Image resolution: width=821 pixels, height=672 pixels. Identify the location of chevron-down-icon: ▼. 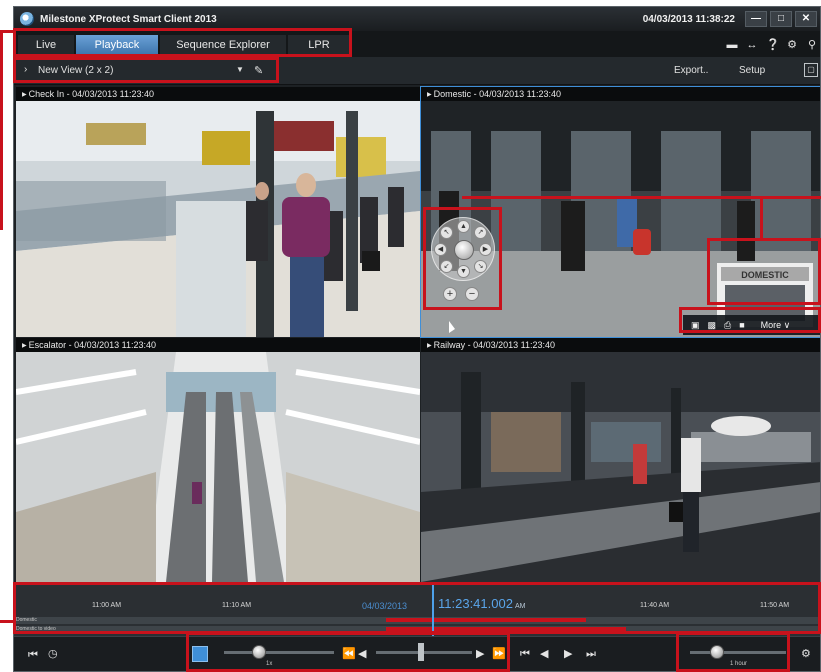
(240, 69).